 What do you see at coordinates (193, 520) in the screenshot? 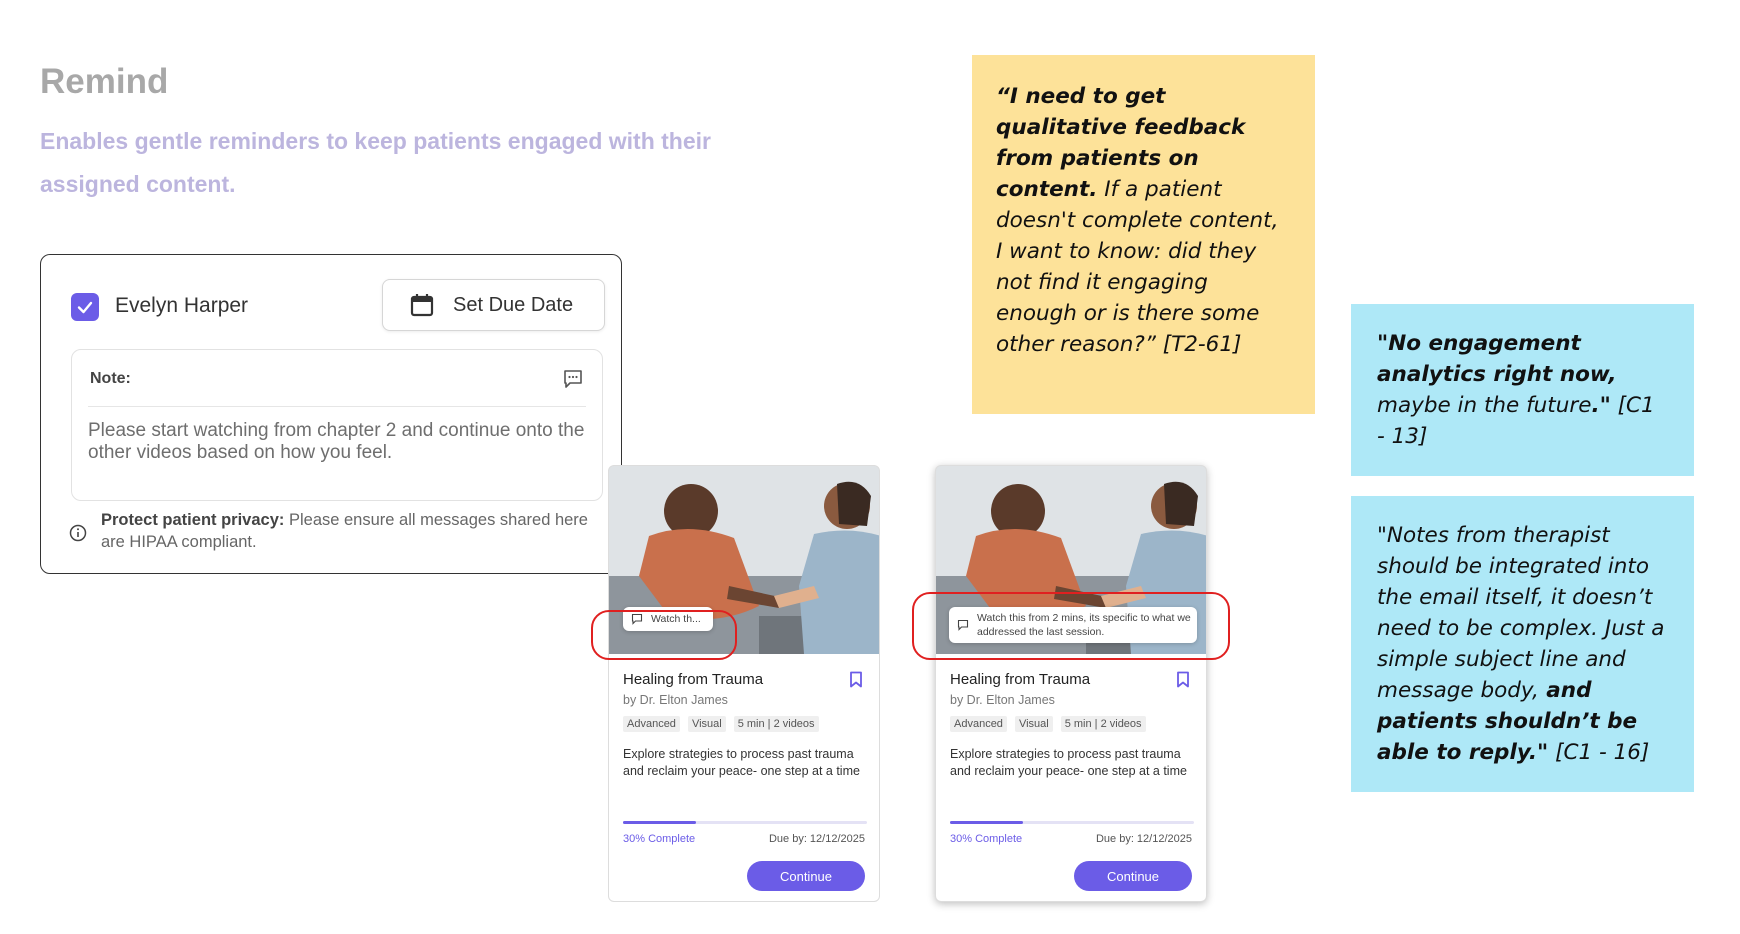
I see `privacy-notice-bold: Protect patient privacy:` at bounding box center [193, 520].